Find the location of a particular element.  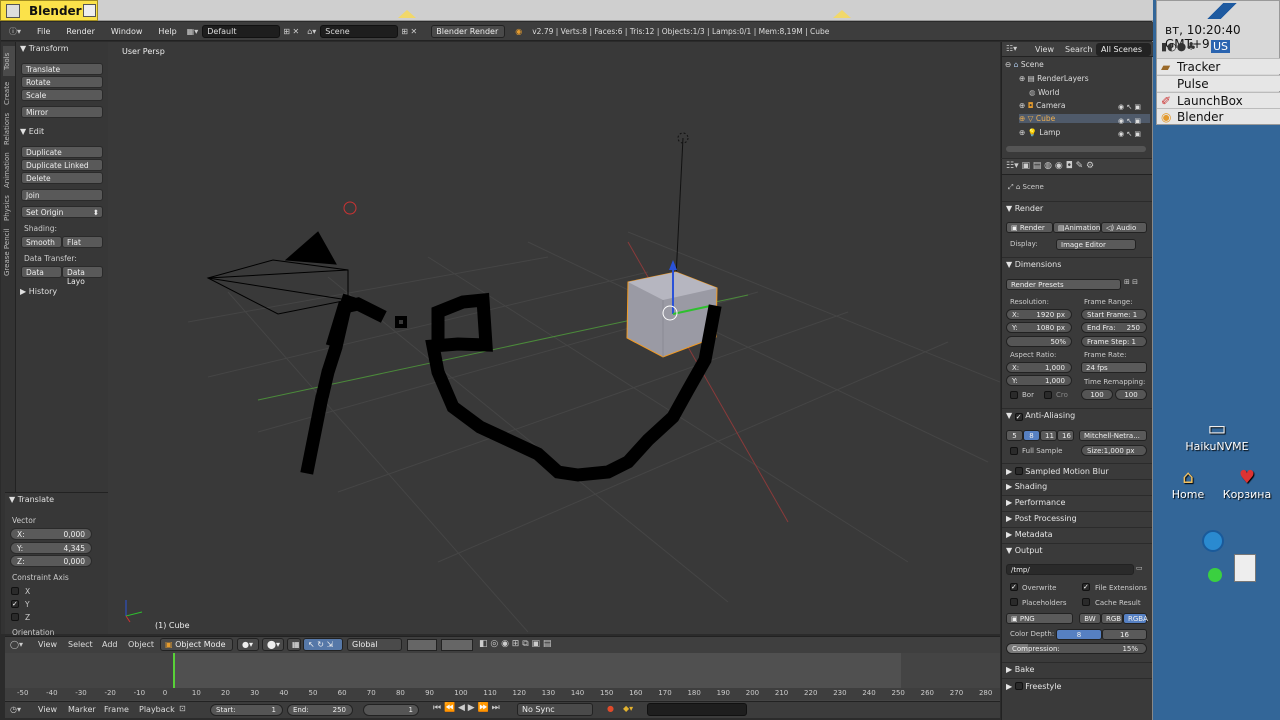

animation-button: ▤Animation is located at coordinates (1077, 227).